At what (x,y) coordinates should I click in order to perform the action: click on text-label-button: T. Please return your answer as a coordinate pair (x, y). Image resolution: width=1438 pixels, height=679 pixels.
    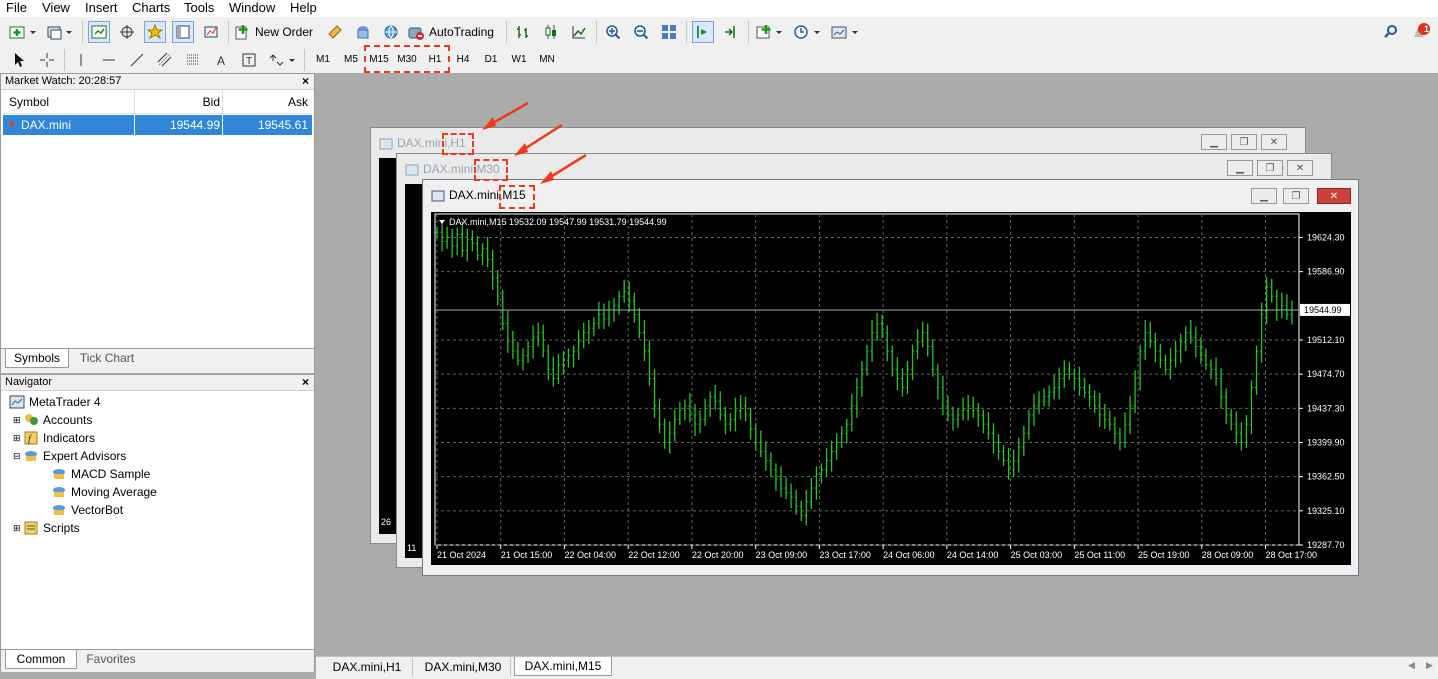
    Looking at the image, I should click on (249, 60).